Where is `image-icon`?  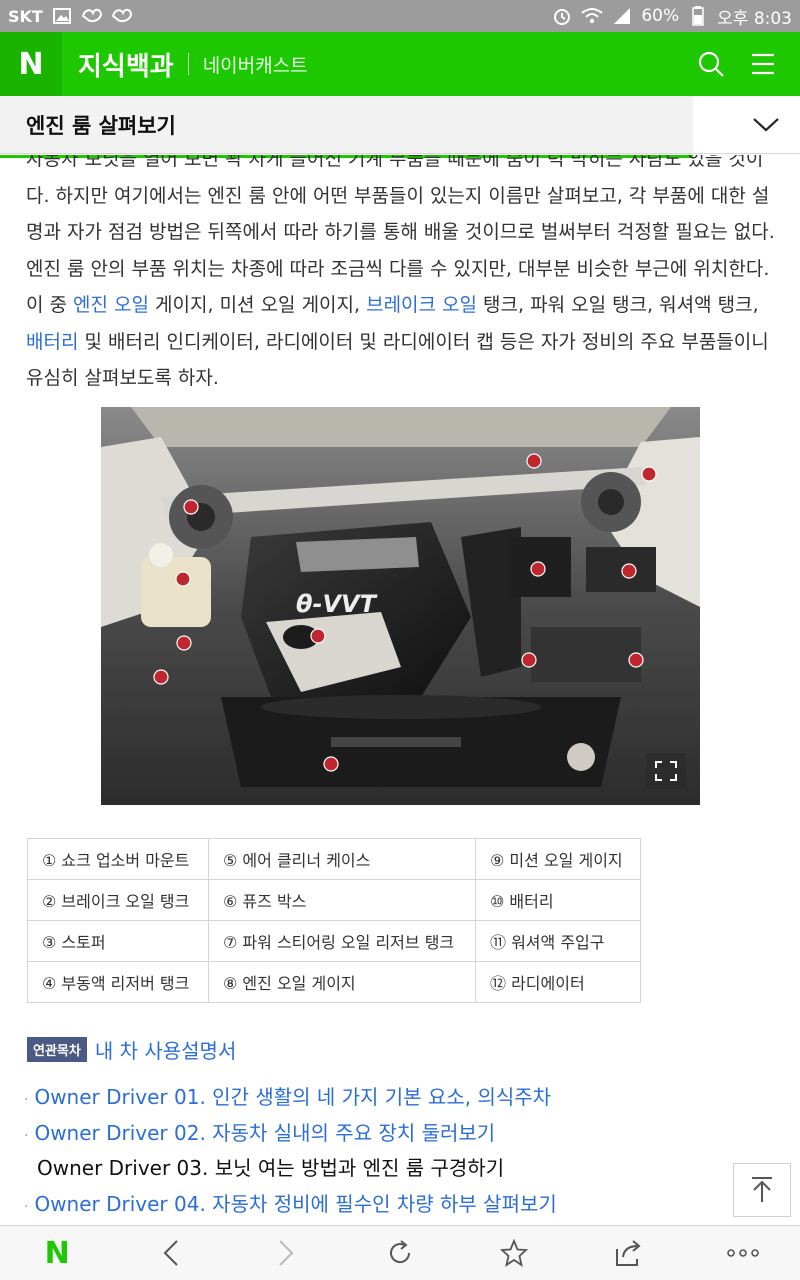 image-icon is located at coordinates (62, 16).